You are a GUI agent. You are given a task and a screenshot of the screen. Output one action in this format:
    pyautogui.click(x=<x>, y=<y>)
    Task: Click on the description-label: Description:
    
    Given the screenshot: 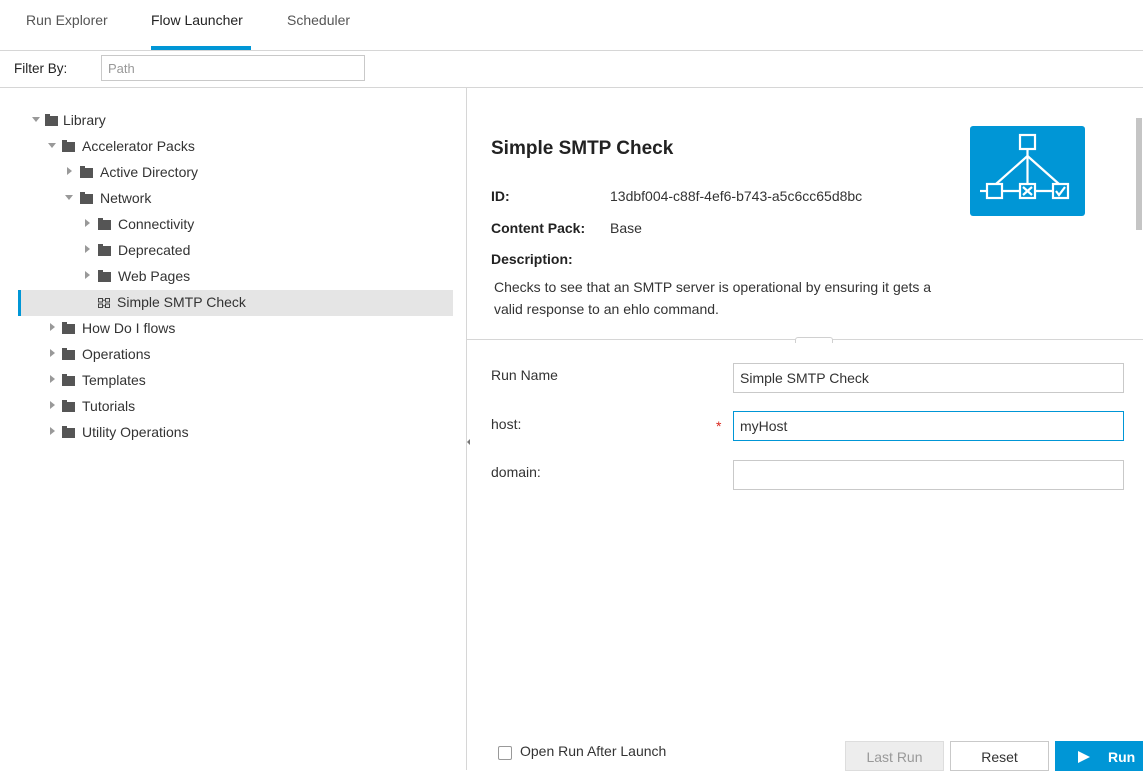 What is the action you would take?
    pyautogui.click(x=532, y=259)
    